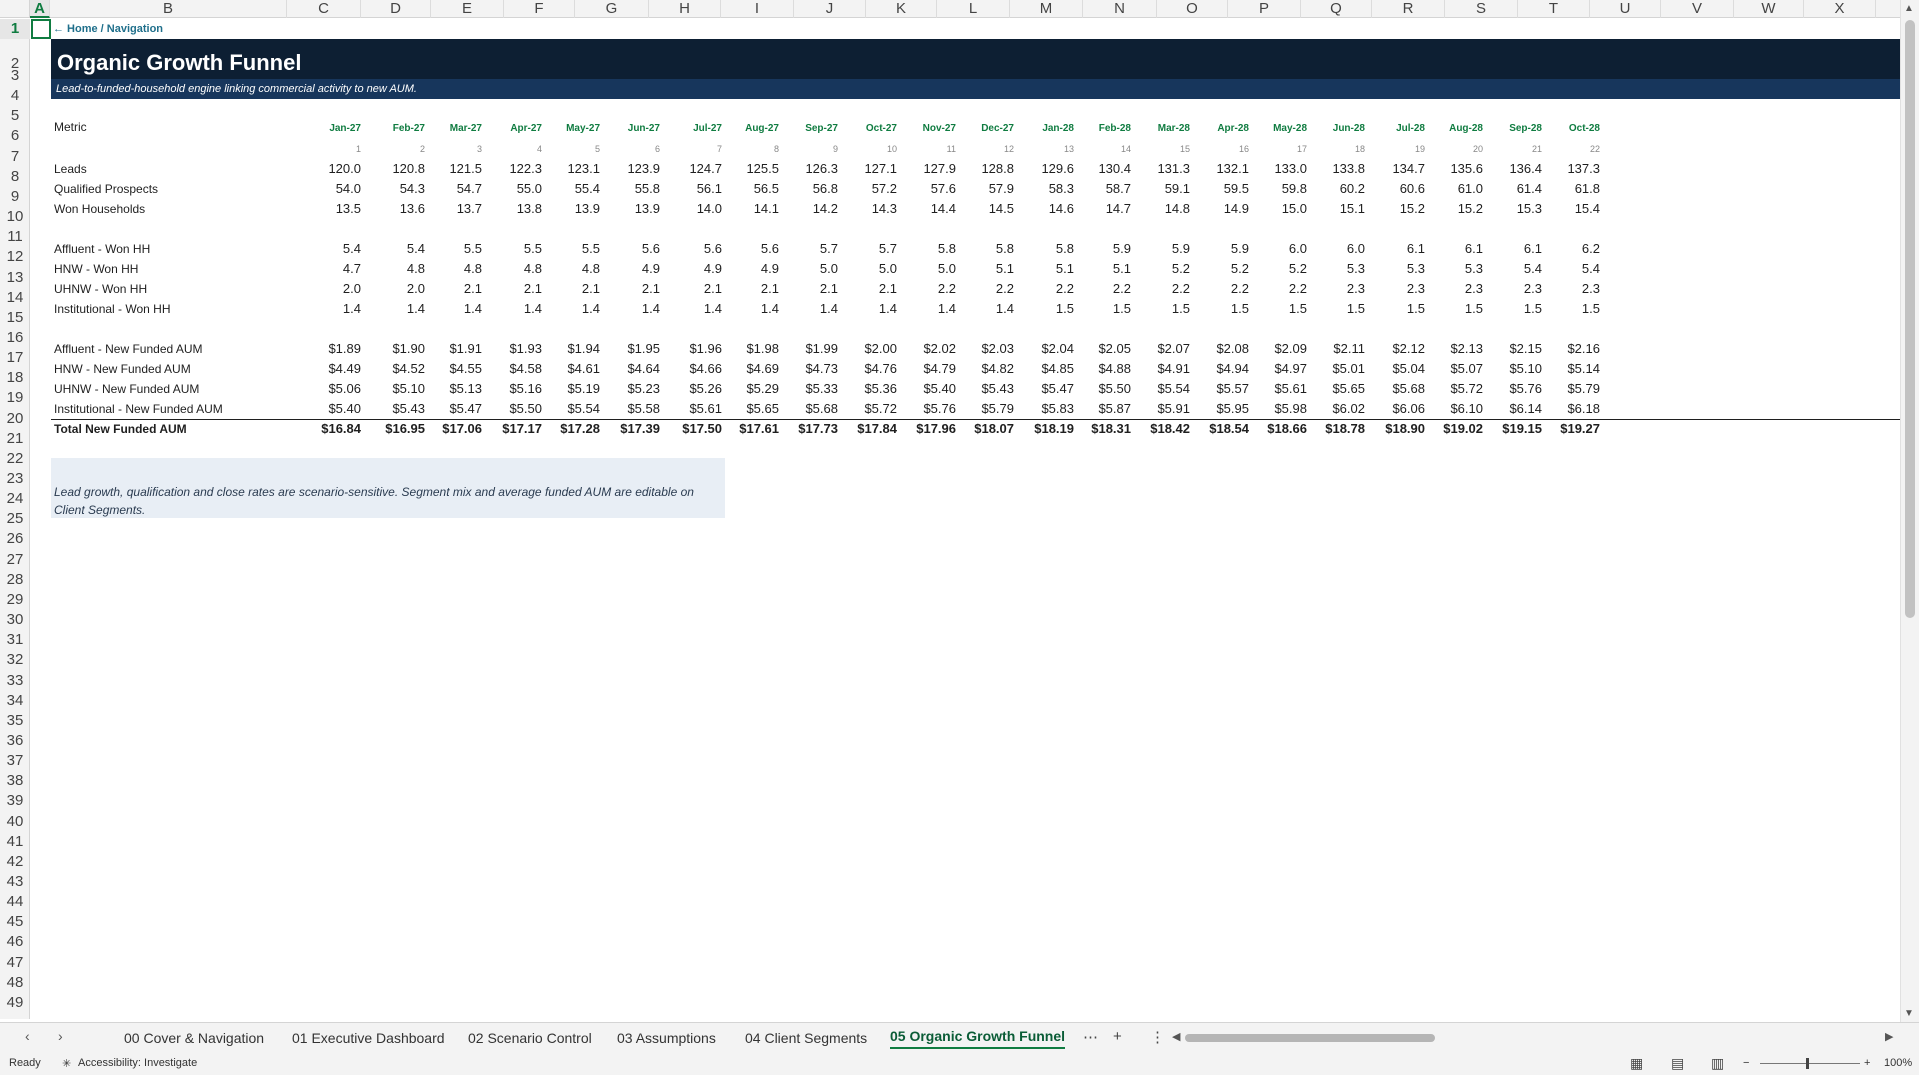 This screenshot has height=1075, width=1919. I want to click on row-header-47: 47, so click(15, 963).